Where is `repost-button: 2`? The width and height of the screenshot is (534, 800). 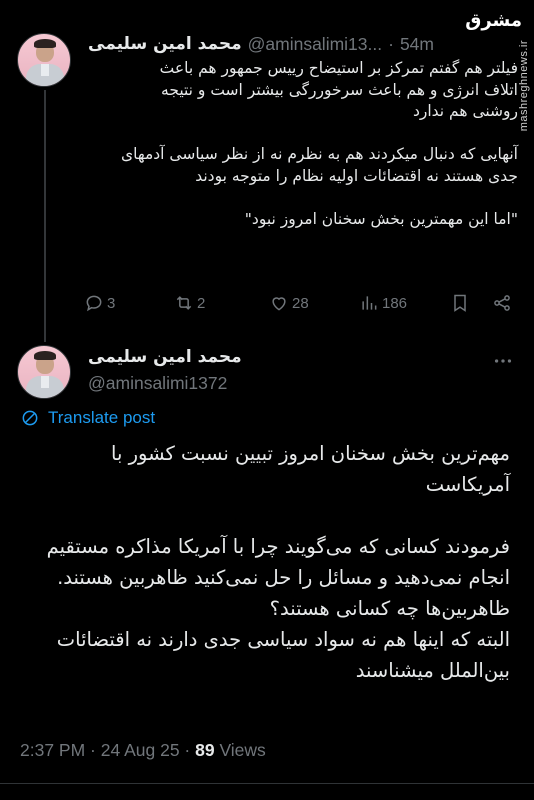 repost-button: 2 is located at coordinates (189, 303).